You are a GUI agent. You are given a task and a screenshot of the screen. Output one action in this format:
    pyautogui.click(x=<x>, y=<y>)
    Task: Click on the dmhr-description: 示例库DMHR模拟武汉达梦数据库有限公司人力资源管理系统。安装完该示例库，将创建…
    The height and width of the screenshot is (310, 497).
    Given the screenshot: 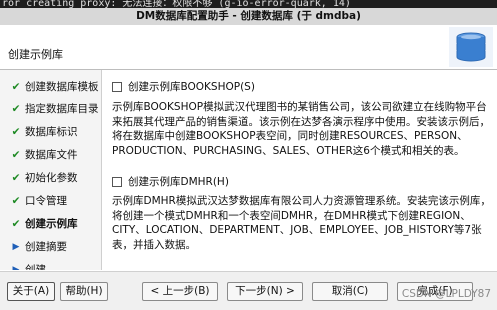 What is the action you would take?
    pyautogui.click(x=301, y=223)
    